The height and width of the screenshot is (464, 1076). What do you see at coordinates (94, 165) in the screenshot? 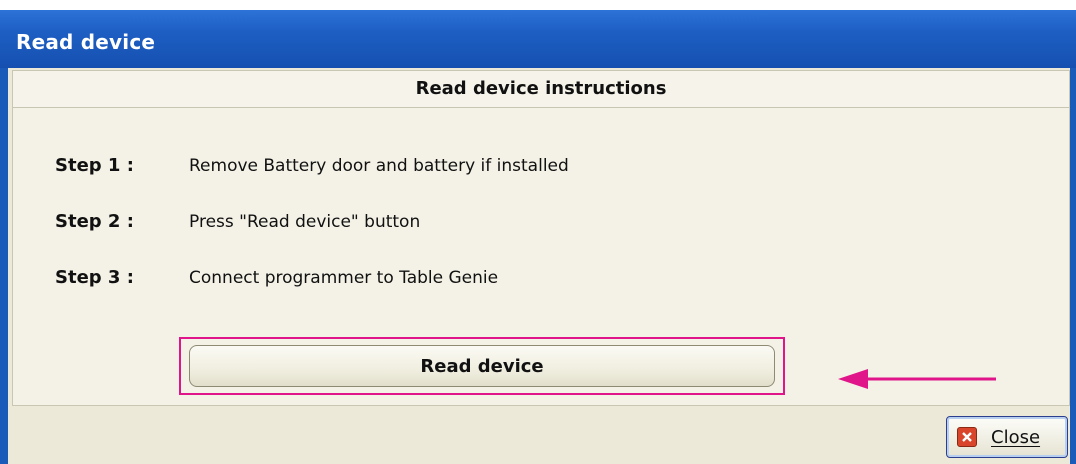
I see `step-1-label: Step 1 :` at bounding box center [94, 165].